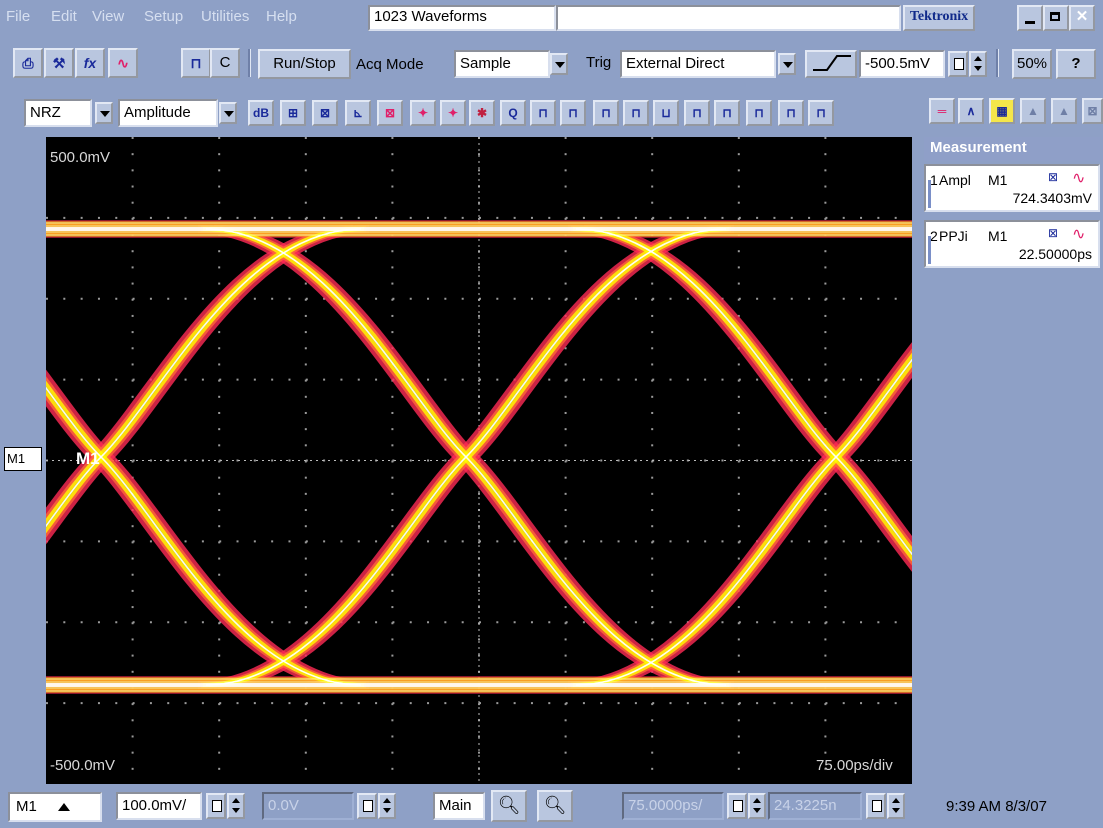 The image size is (1103, 828). I want to click on minimize-button, so click(1030, 18).